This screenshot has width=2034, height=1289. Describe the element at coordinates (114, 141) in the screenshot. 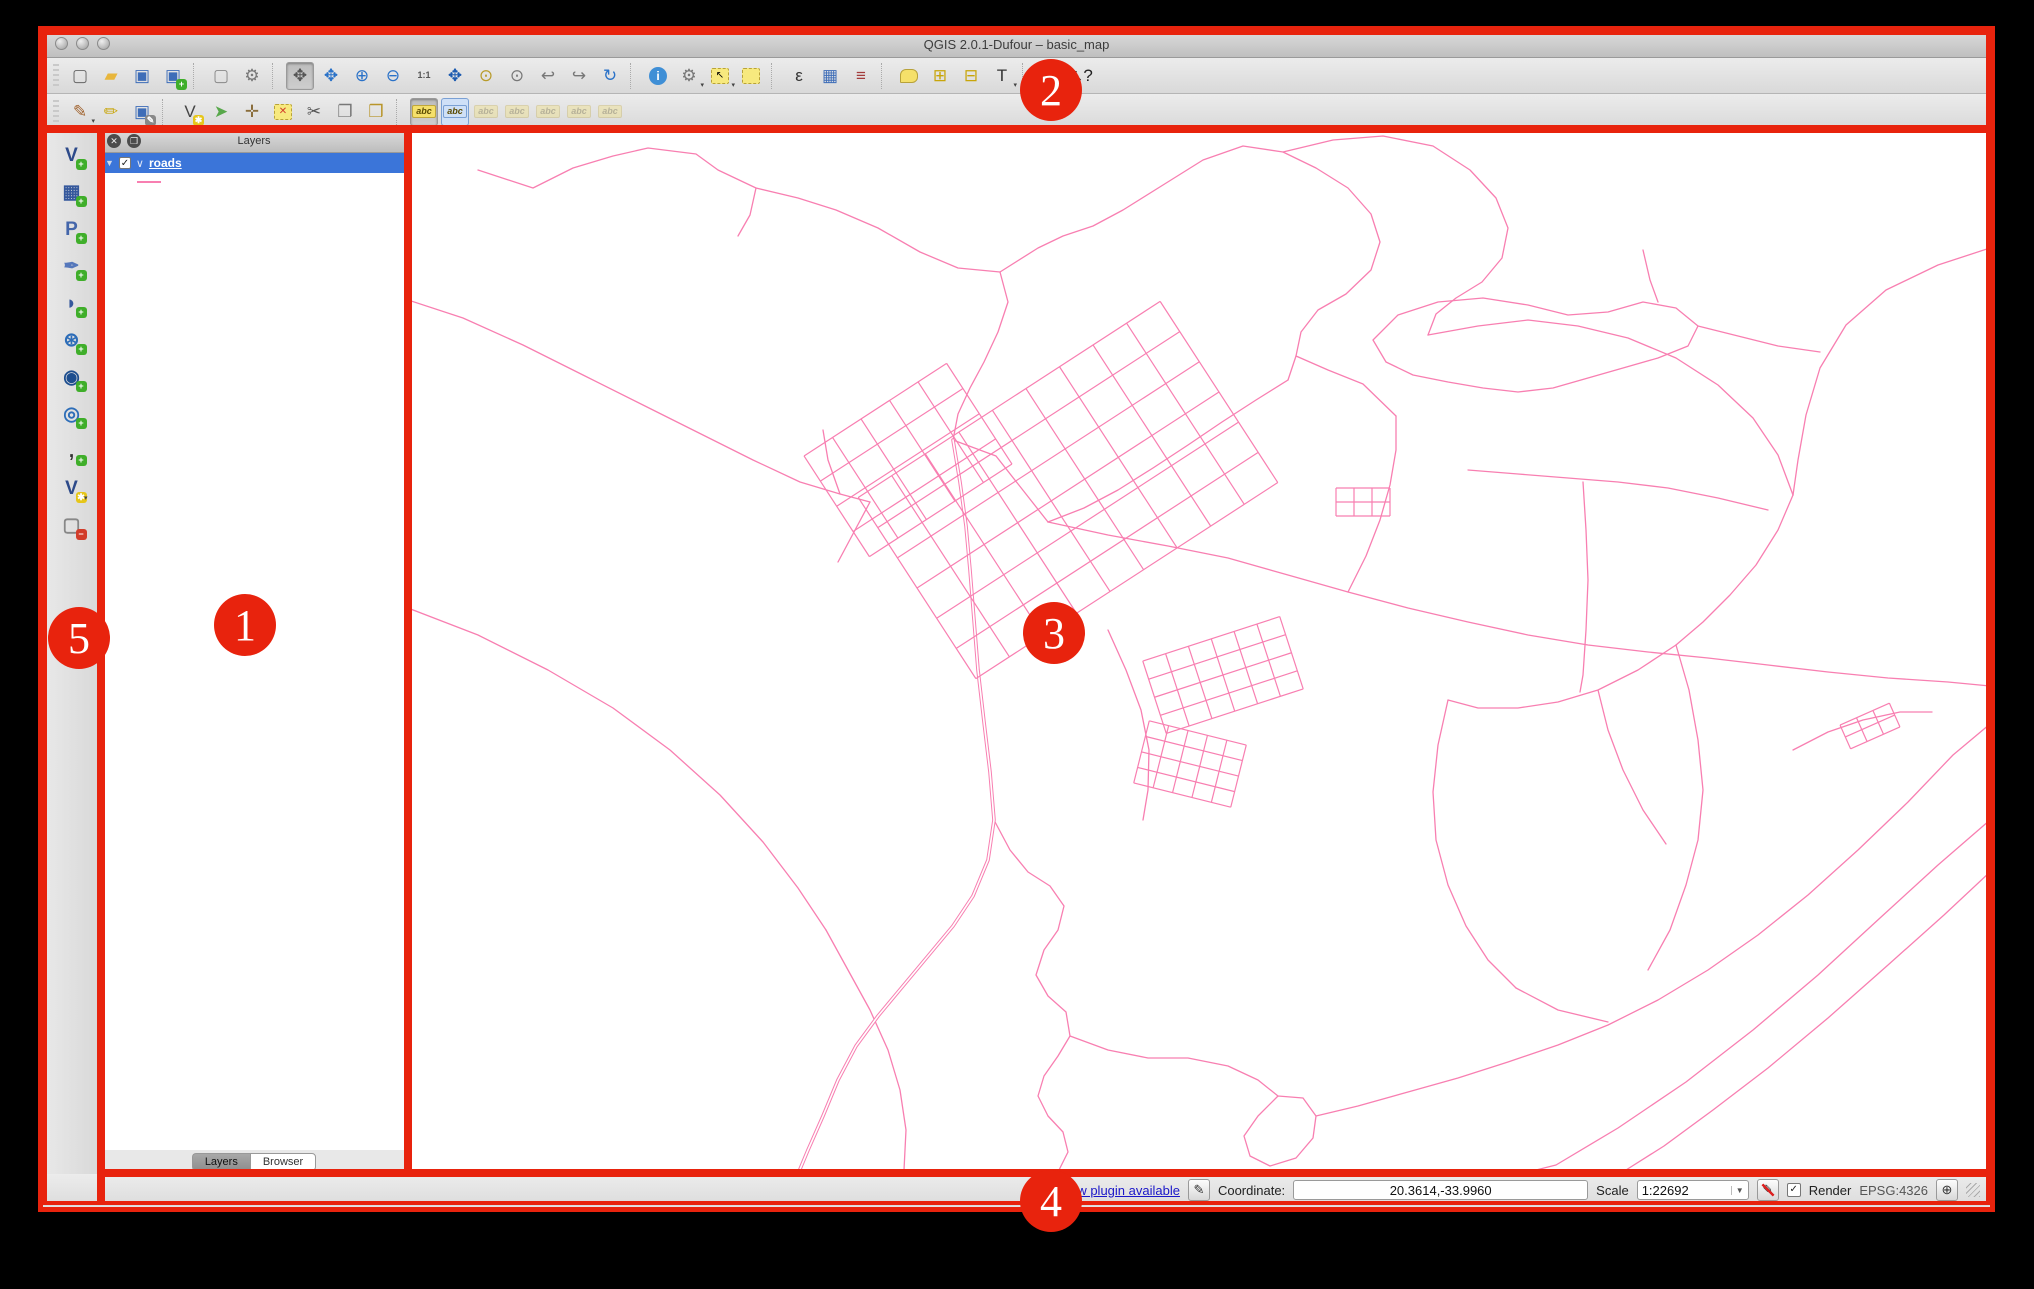

I see `panel-close-icon: ✕` at that location.